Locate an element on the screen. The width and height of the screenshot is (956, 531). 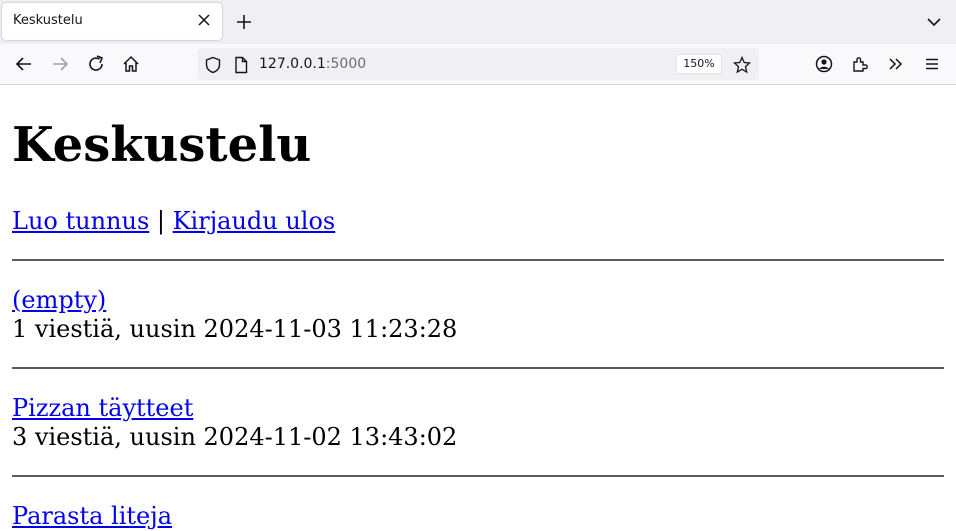
overflow-chevrons-icon is located at coordinates (896, 64).